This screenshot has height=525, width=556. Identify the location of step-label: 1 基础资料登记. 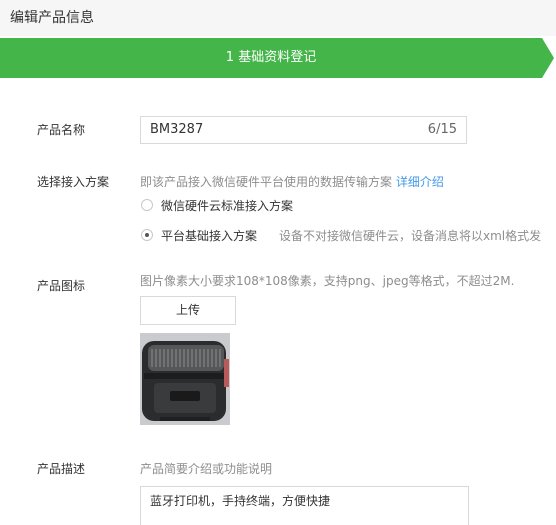
(271, 57).